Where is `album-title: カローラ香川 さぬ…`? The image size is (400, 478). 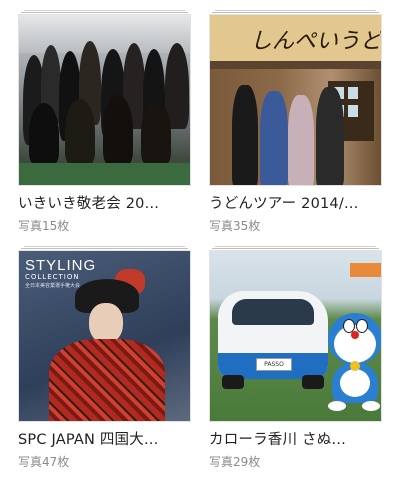
album-title: カローラ香川 さぬ… is located at coordinates (295, 438).